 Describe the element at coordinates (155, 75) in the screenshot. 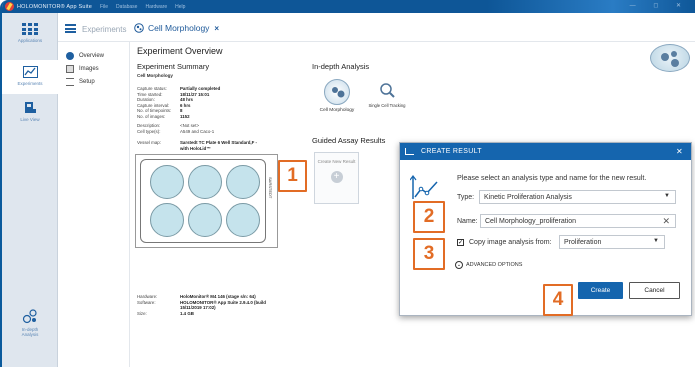

I see `experiment-name: Cell Morphology` at that location.